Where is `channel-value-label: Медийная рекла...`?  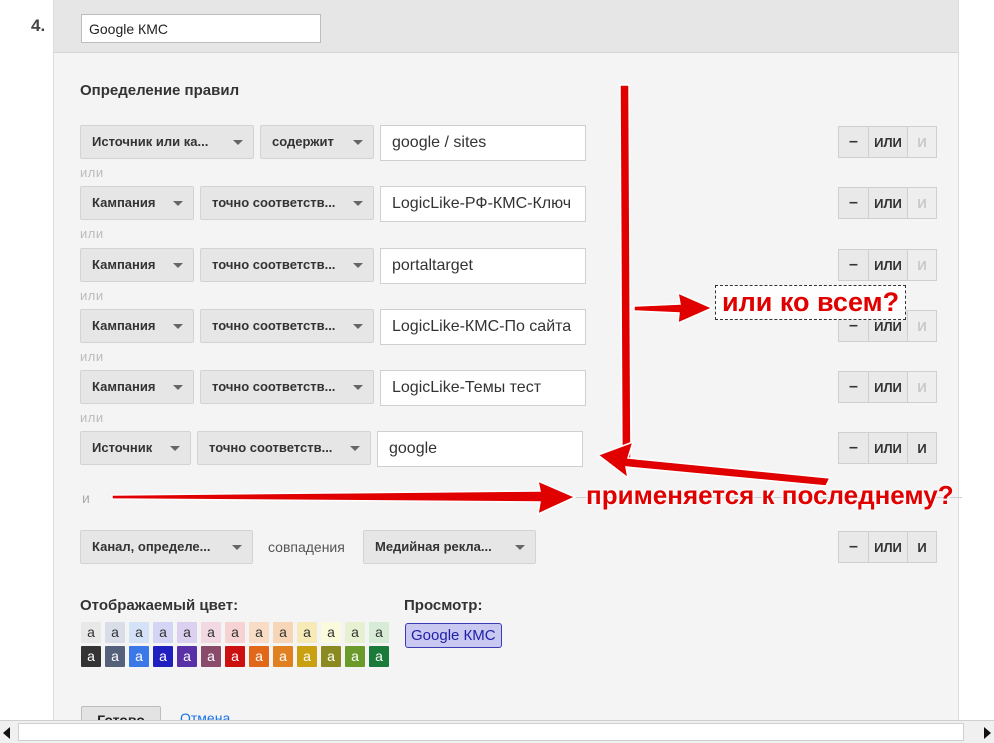
channel-value-label: Медийная рекла... is located at coordinates (433, 546).